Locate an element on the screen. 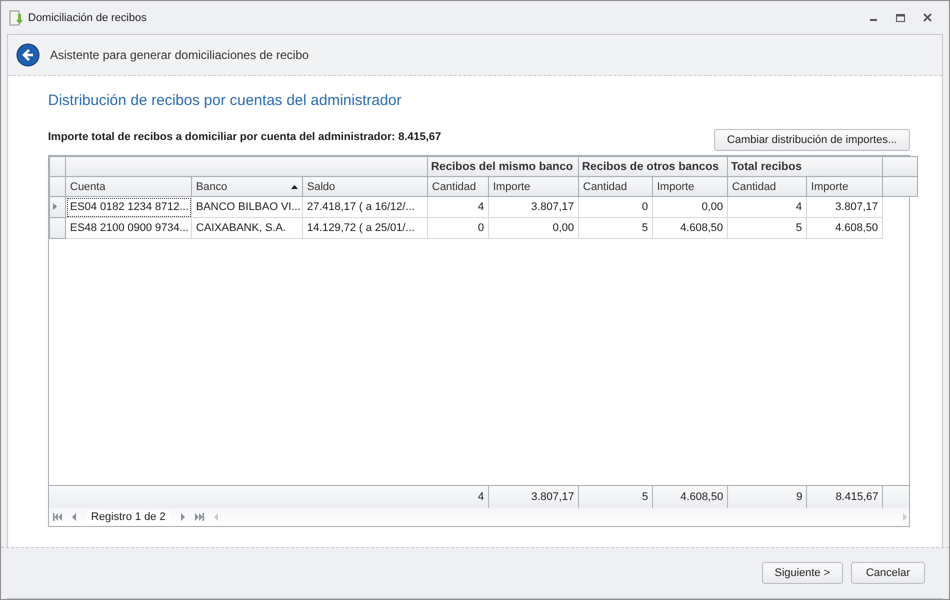 This screenshot has width=950, height=600. window-title: Domiciliación de recibos is located at coordinates (88, 18).